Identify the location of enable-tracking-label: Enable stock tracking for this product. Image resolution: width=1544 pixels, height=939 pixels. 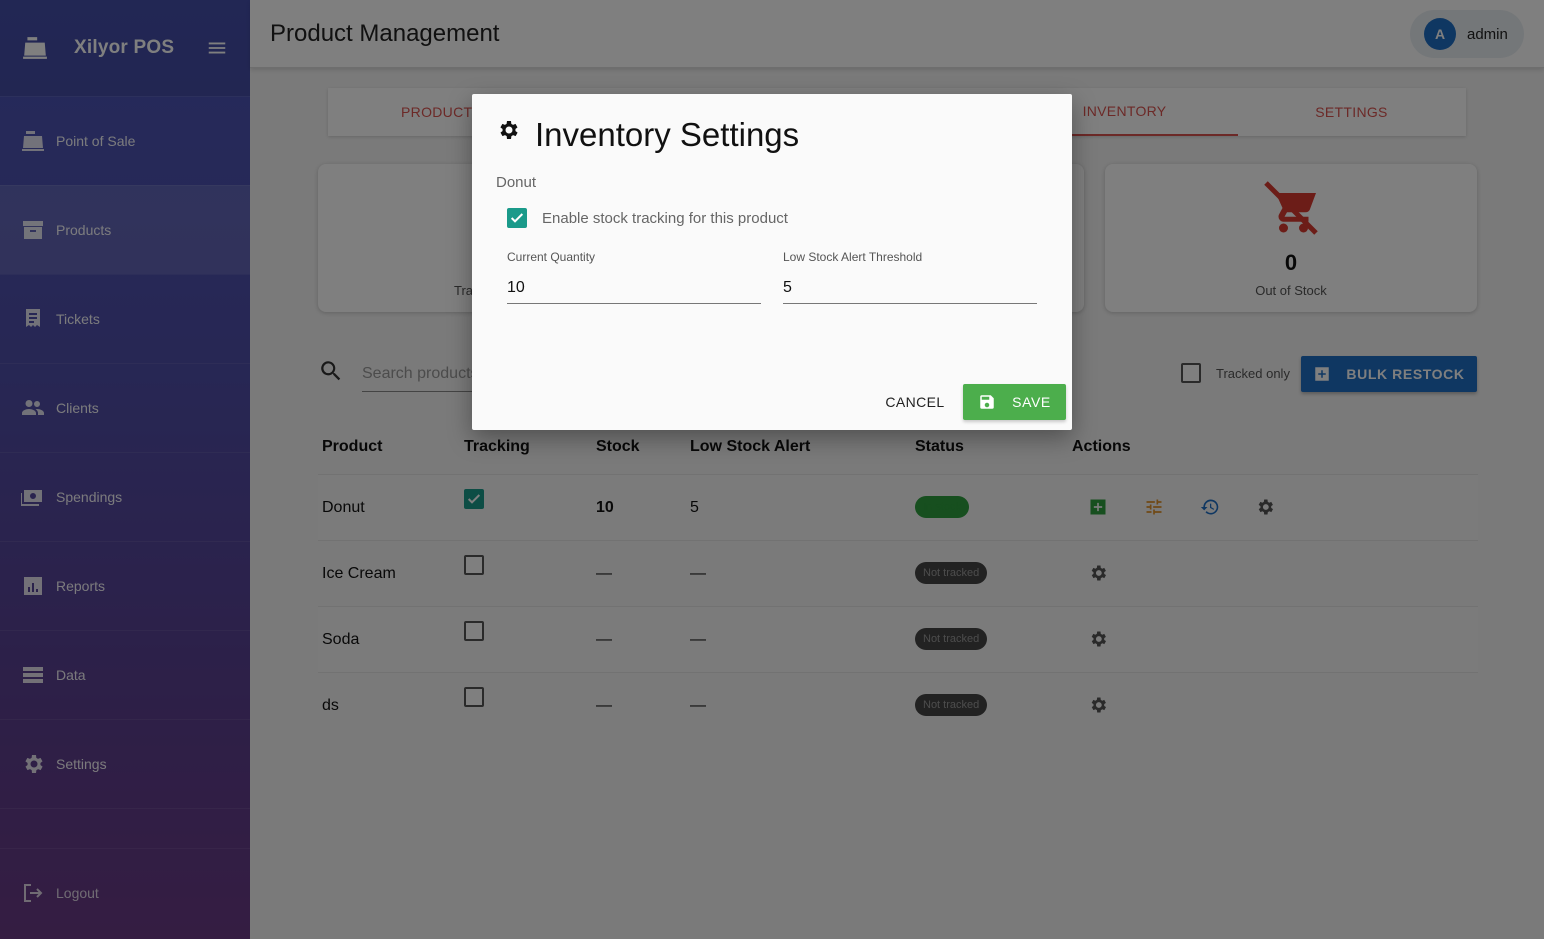
(665, 218).